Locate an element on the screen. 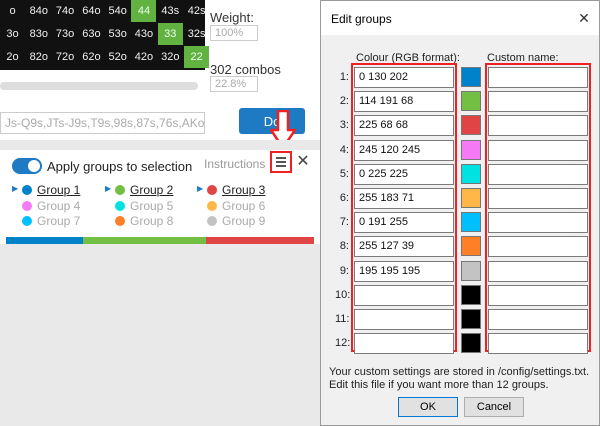 Image resolution: width=600 pixels, height=426 pixels. apply-groups-toggle is located at coordinates (27, 166).